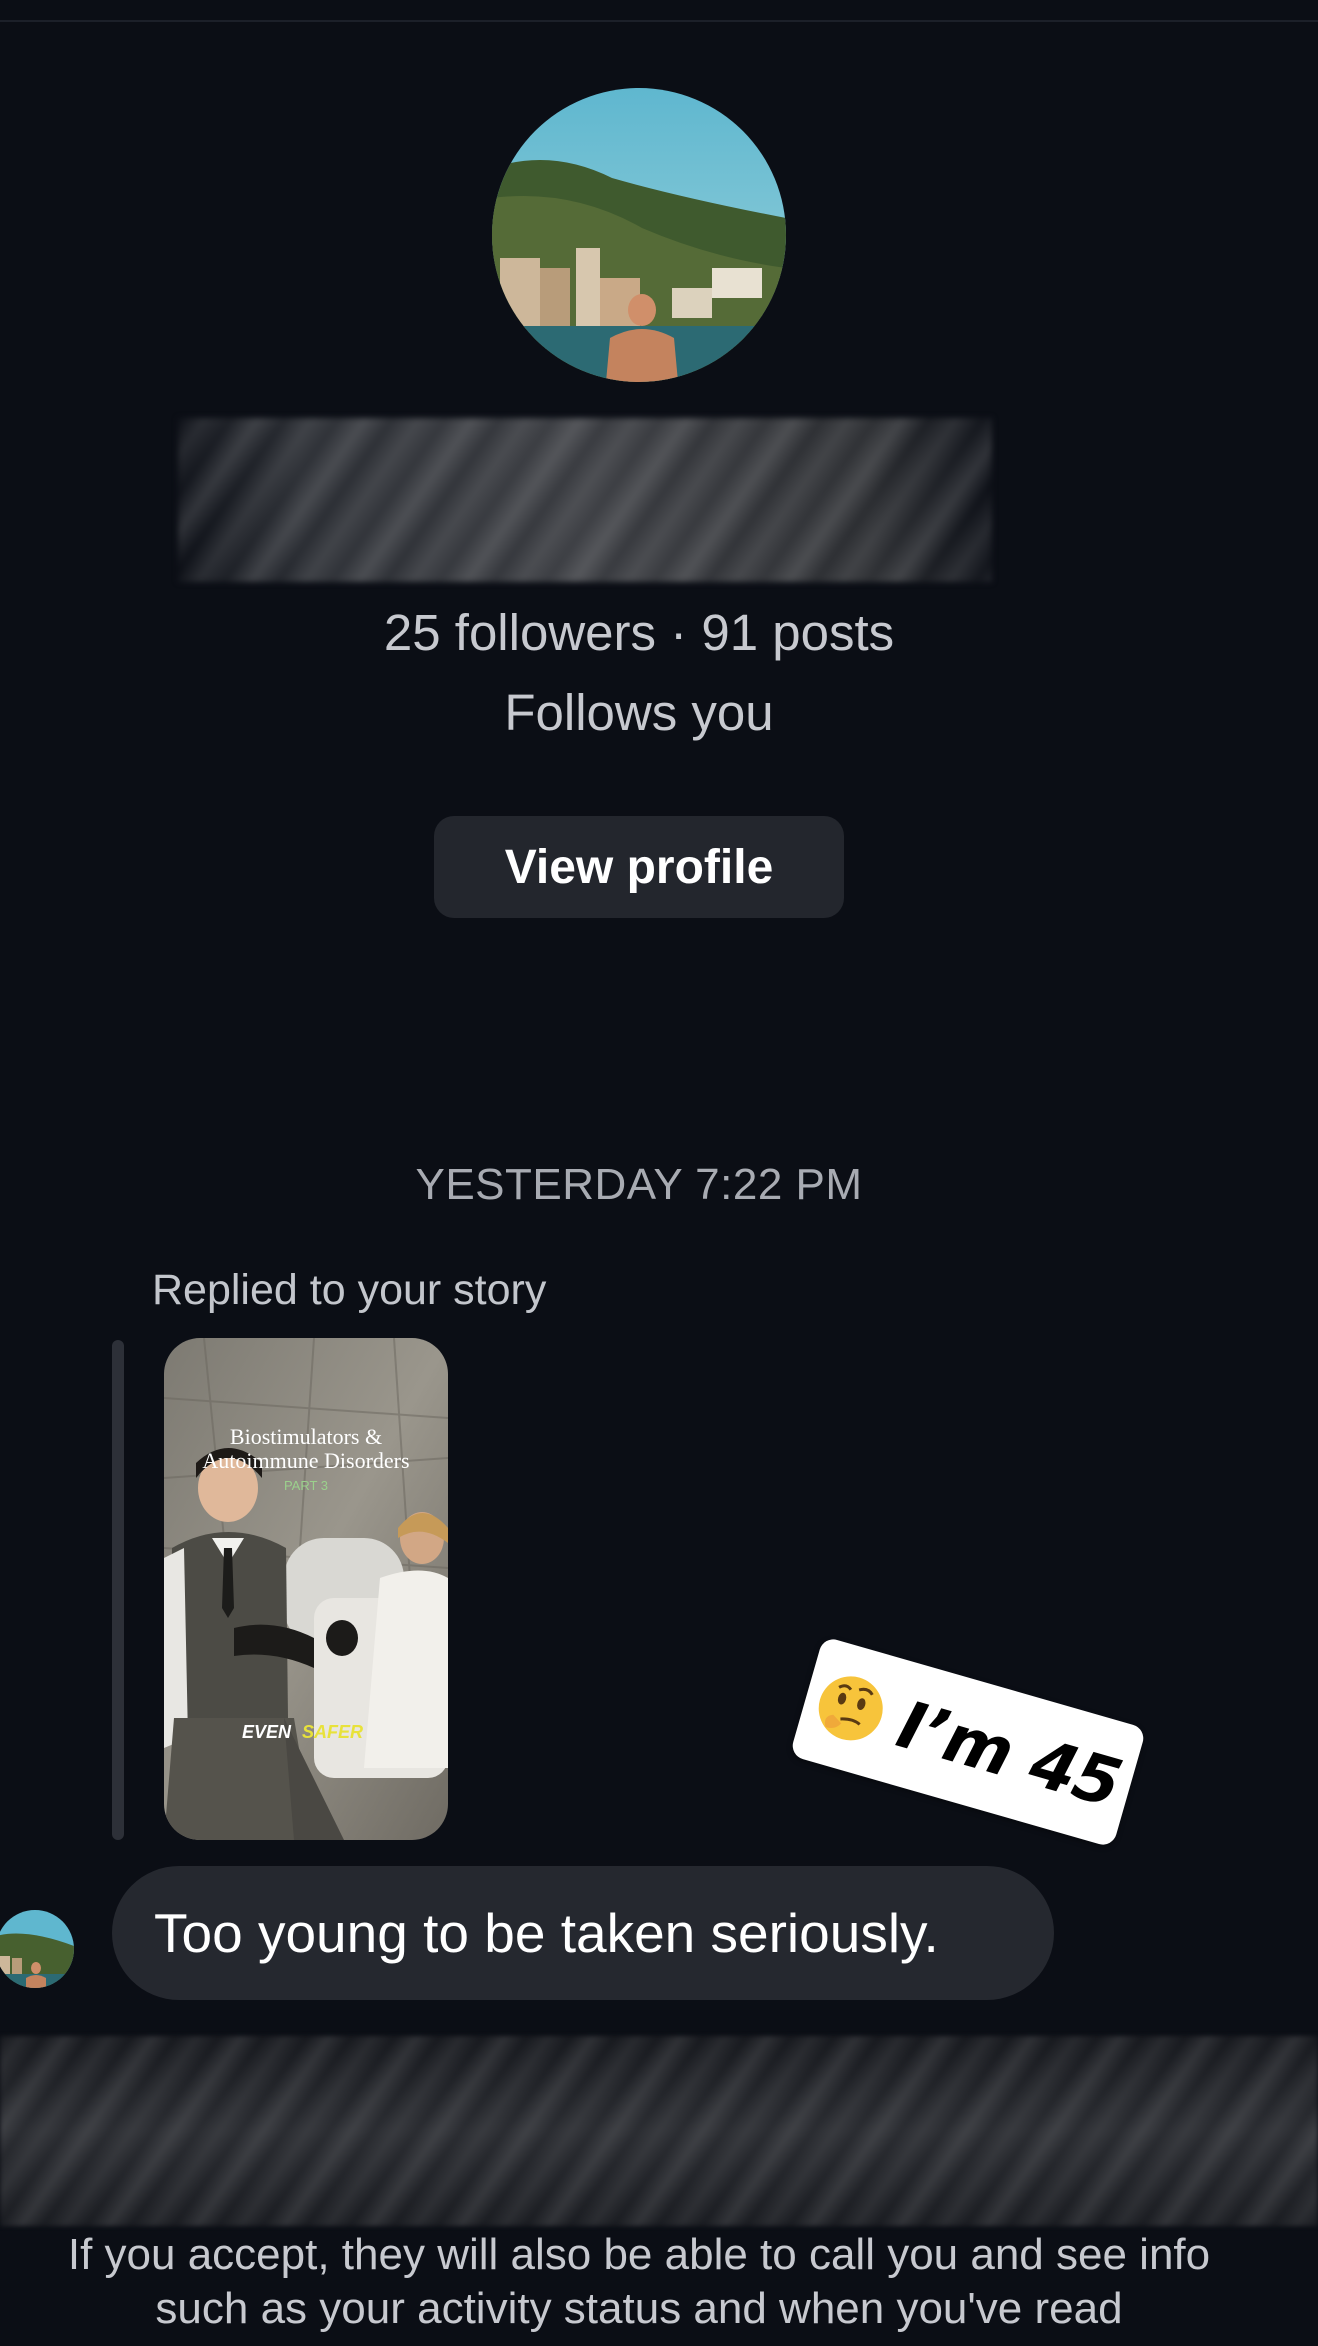 Image resolution: width=1318 pixels, height=2346 pixels. I want to click on profile-avatar, so click(639, 235).